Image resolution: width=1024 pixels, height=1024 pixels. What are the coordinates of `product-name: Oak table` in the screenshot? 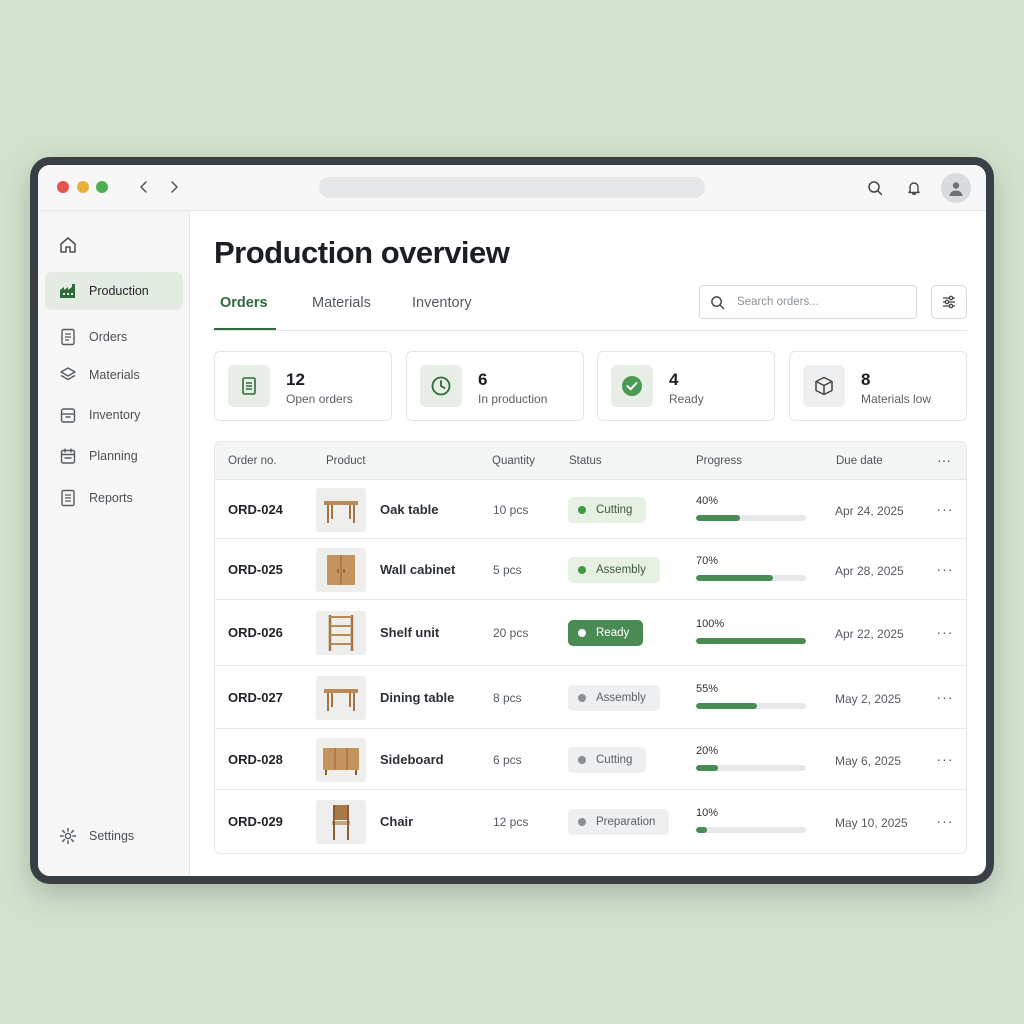 It's located at (409, 509).